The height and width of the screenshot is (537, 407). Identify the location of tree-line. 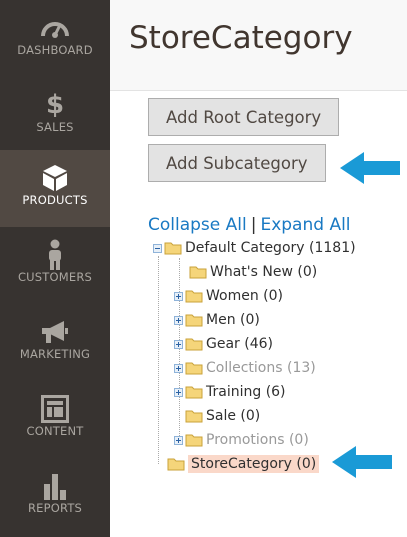
(158, 360).